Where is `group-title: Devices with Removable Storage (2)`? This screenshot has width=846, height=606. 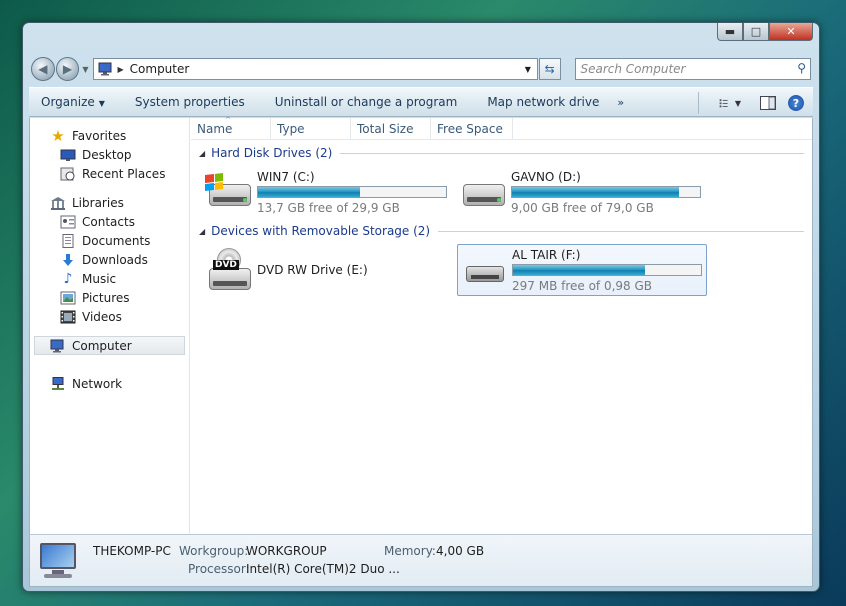 group-title: Devices with Removable Storage (2) is located at coordinates (321, 231).